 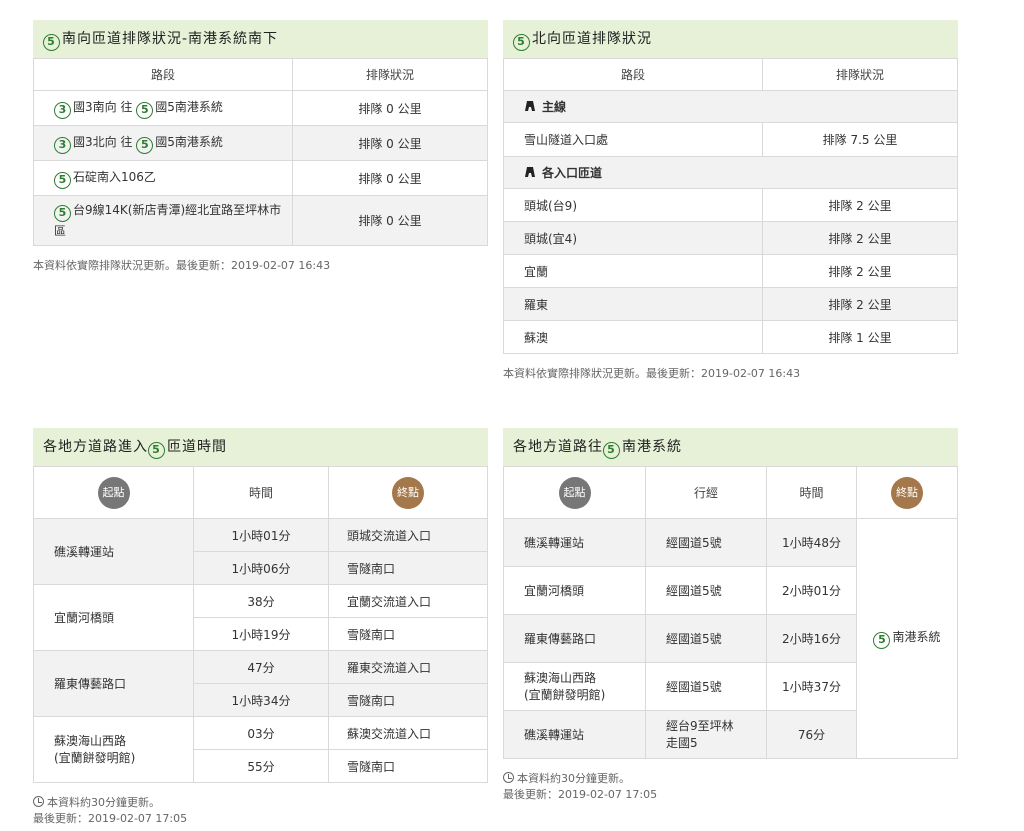 What do you see at coordinates (260, 143) in the screenshot?
I see `table-row: 3 國3北向 往 5 國5南港系統 排隊 0 公里` at bounding box center [260, 143].